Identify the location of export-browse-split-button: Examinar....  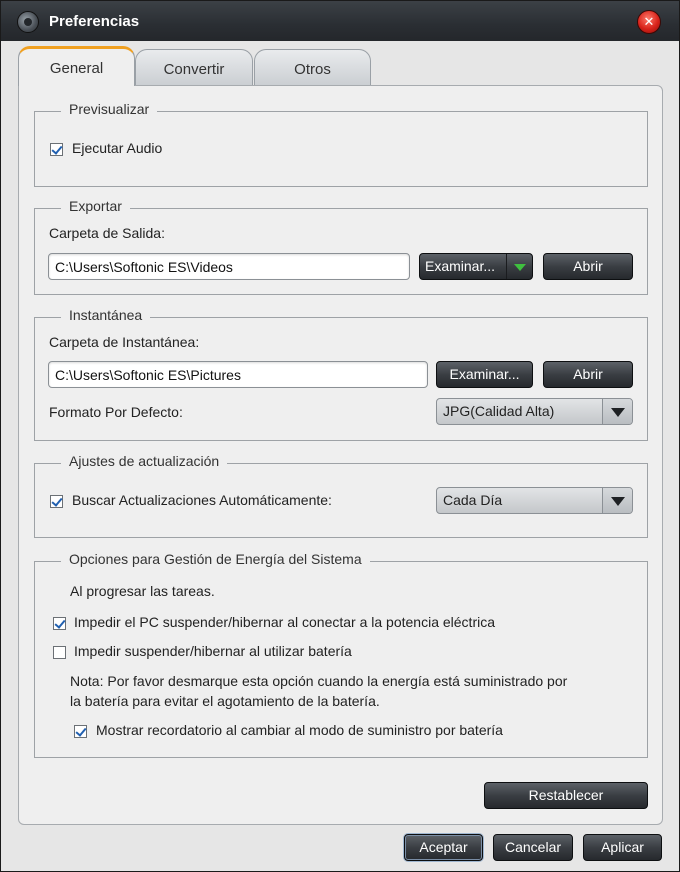
(476, 266).